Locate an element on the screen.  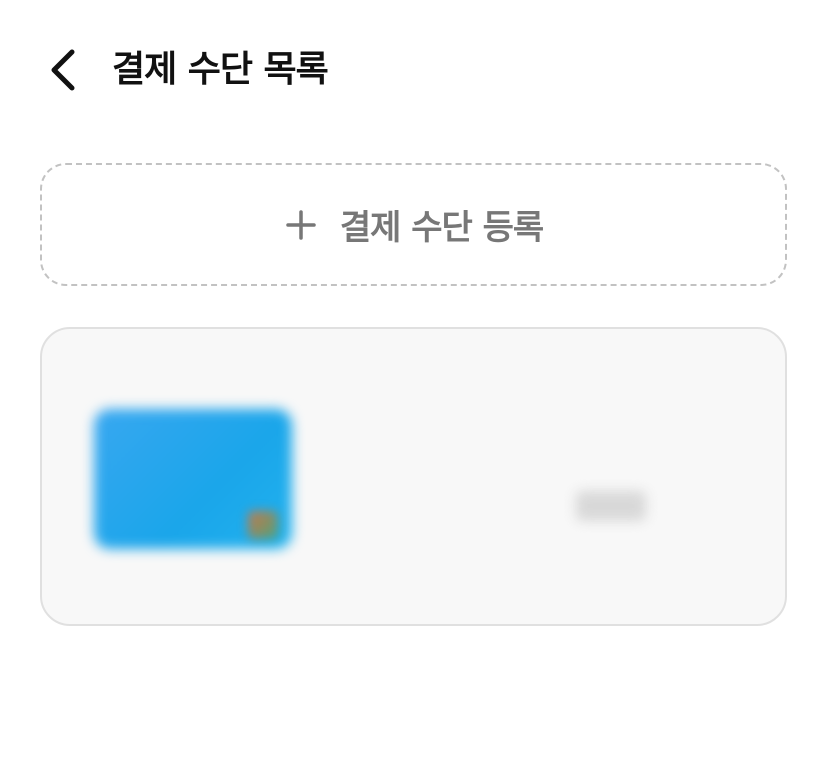
add-payment-method-button: 결제 수단 등록 is located at coordinates (413, 224).